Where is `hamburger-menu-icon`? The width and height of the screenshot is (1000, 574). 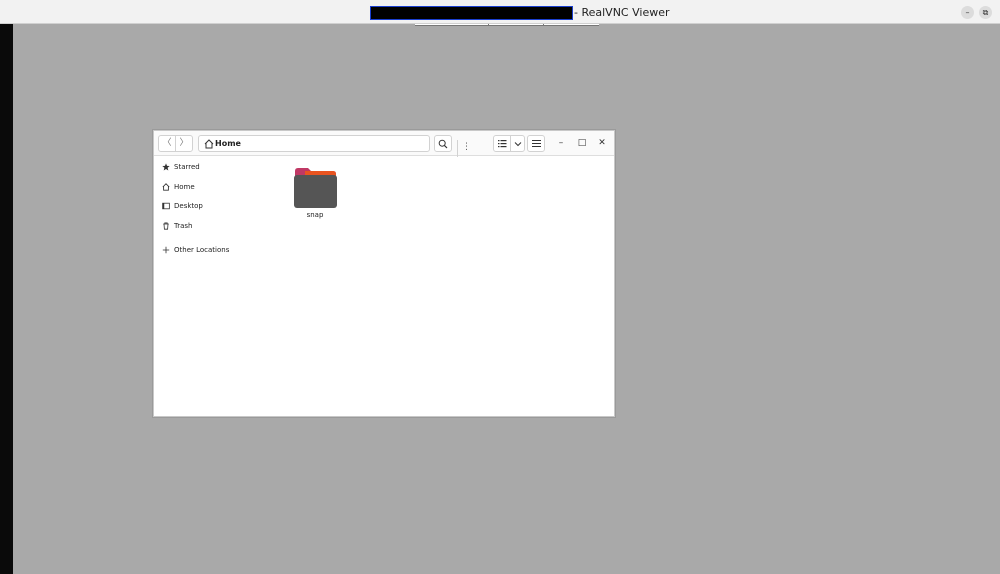
hamburger-menu-icon is located at coordinates (536, 143).